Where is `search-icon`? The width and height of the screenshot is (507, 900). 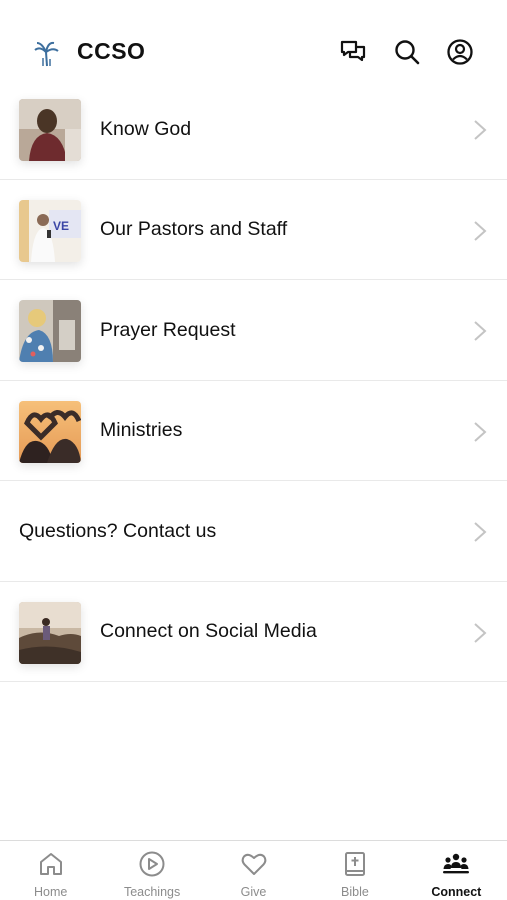 search-icon is located at coordinates (407, 52).